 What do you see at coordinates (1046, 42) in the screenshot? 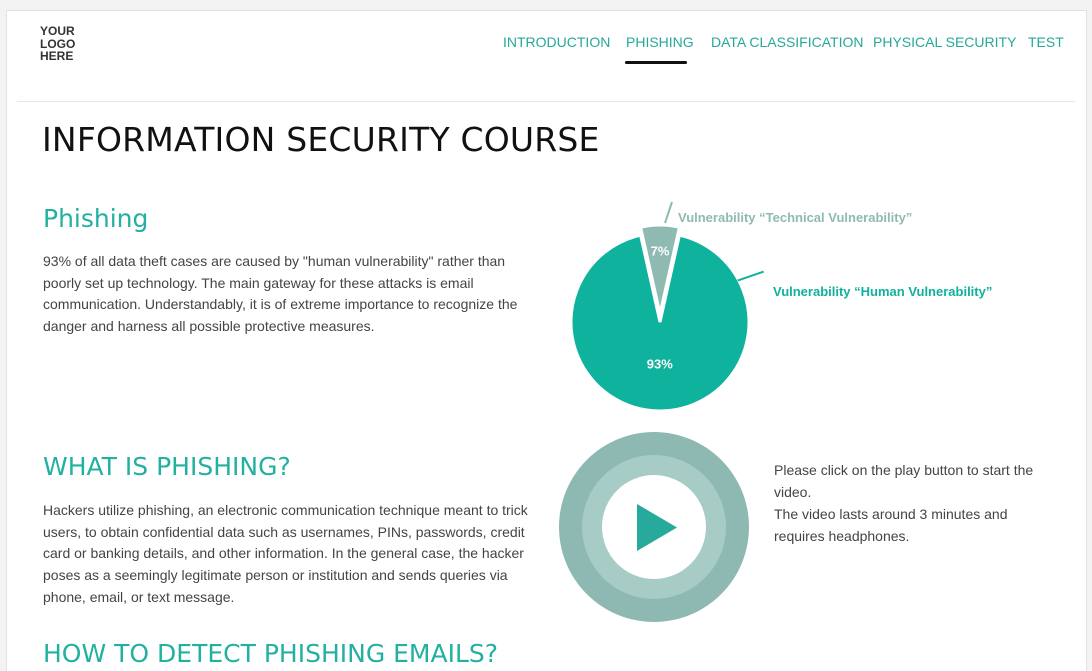
I see `nav-item-test: TEST` at bounding box center [1046, 42].